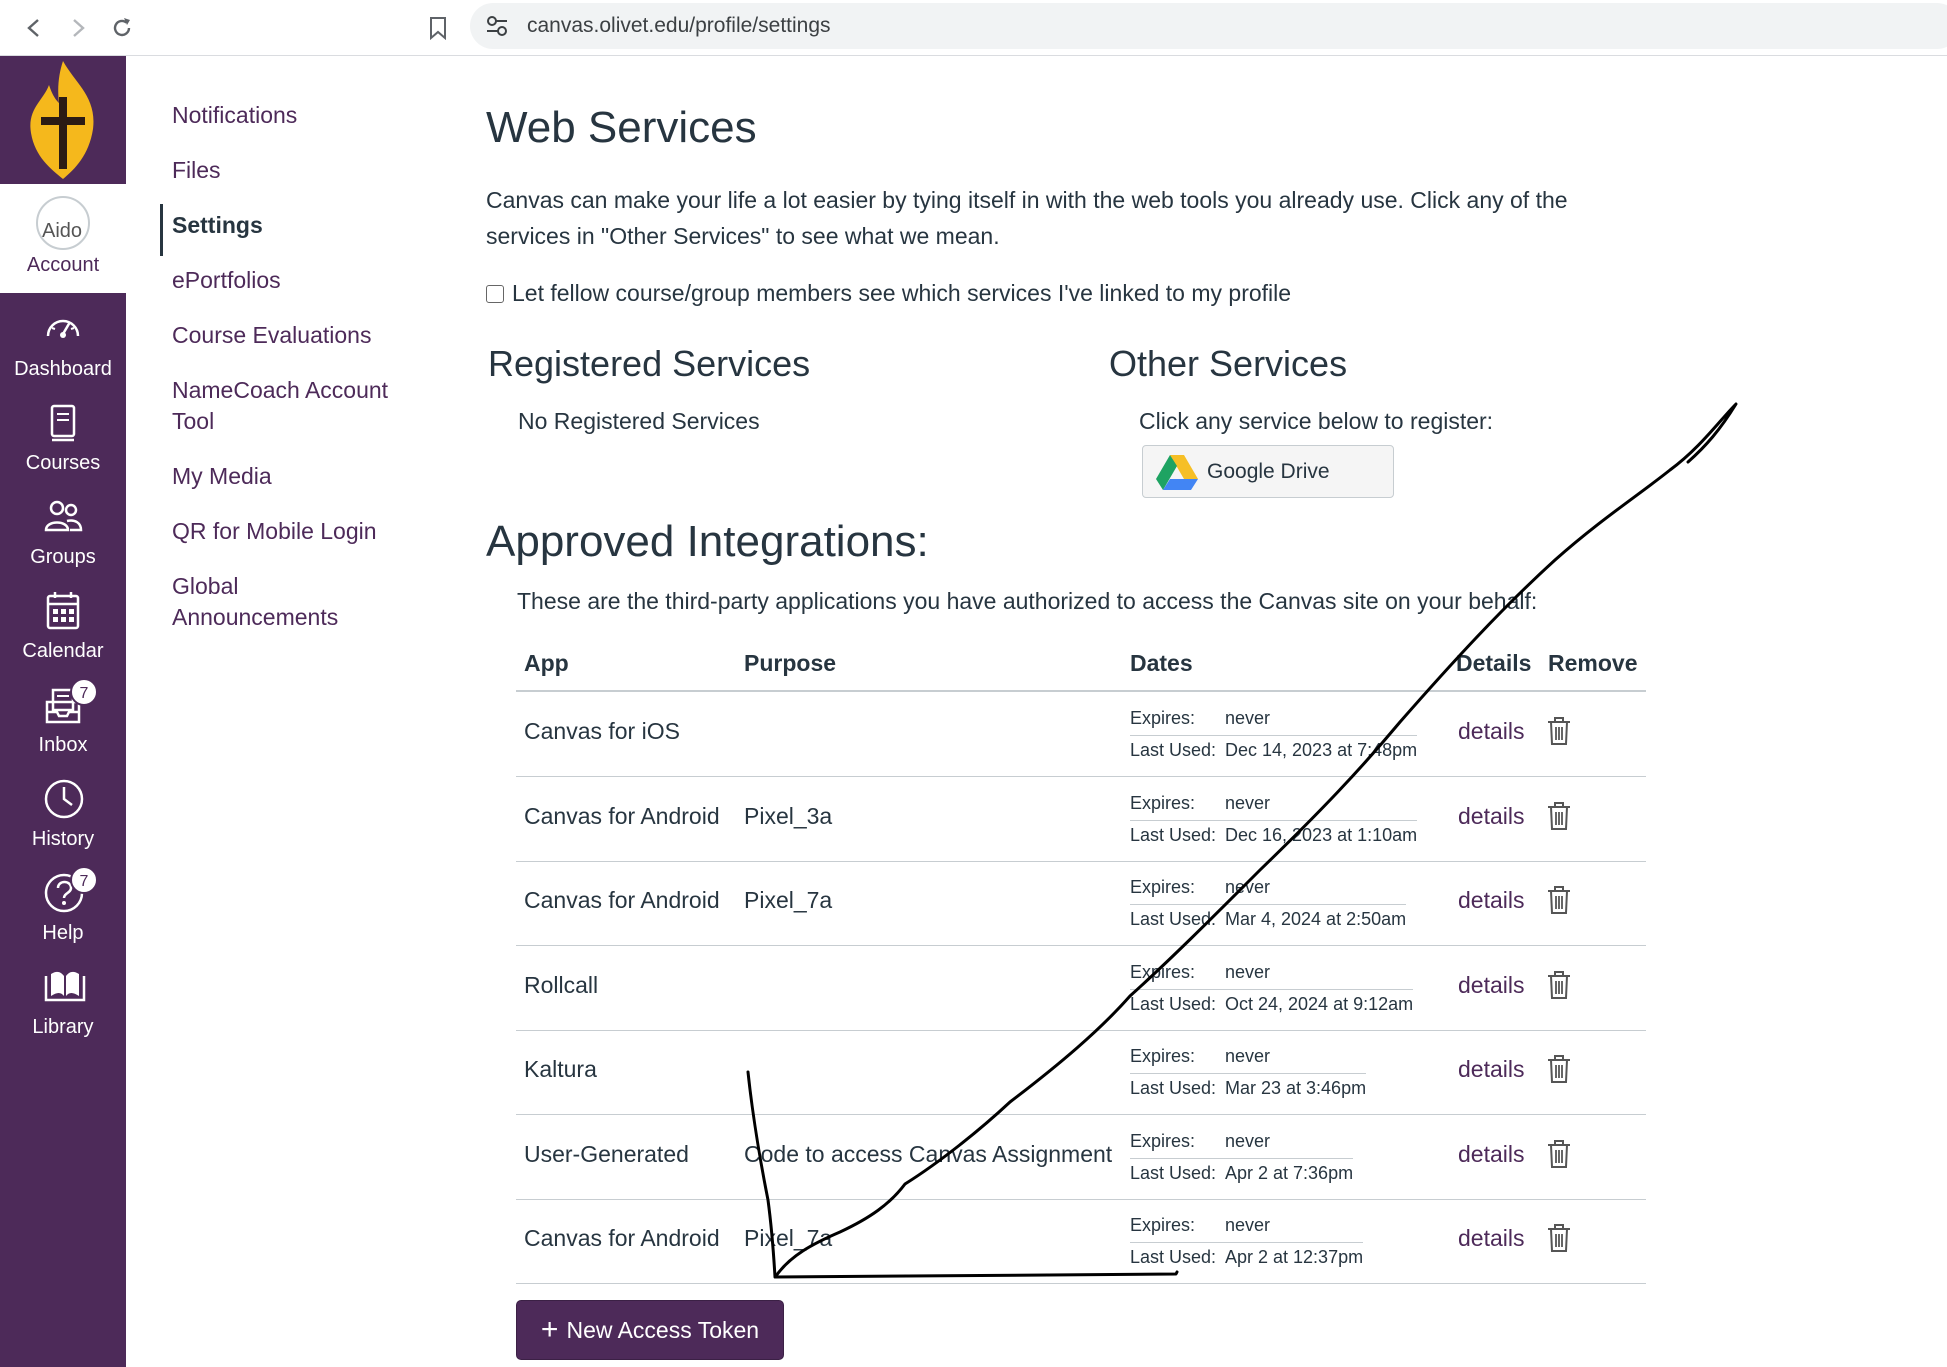  What do you see at coordinates (1177, 472) in the screenshot?
I see `google-drive-icon` at bounding box center [1177, 472].